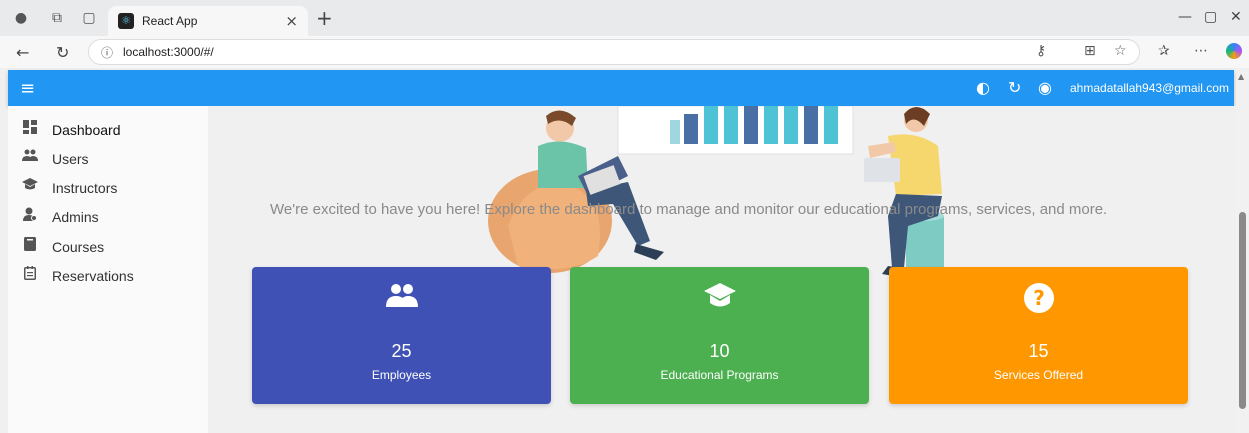  I want to click on sidebar-item-admins: Admins, so click(108, 216).